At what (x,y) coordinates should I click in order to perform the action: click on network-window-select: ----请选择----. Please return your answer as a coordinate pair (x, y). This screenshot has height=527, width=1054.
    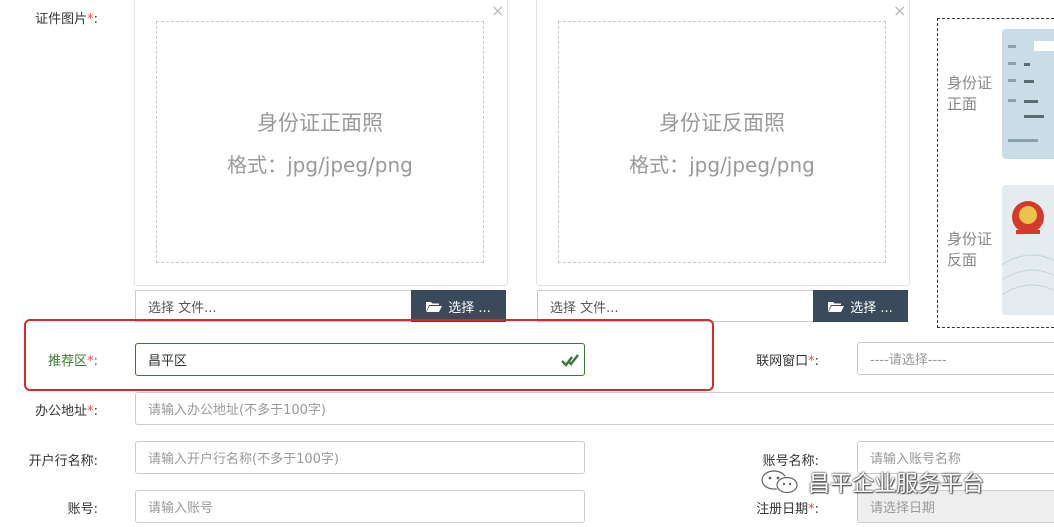
    Looking at the image, I should click on (955, 358).